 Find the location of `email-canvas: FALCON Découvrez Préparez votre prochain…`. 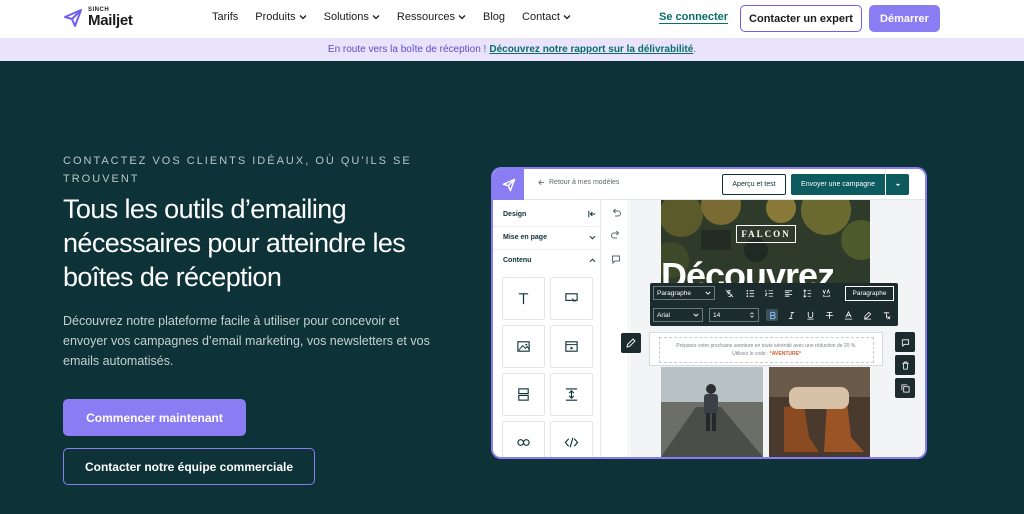

email-canvas: FALCON Découvrez Préparez votre prochain… is located at coordinates (777, 328).